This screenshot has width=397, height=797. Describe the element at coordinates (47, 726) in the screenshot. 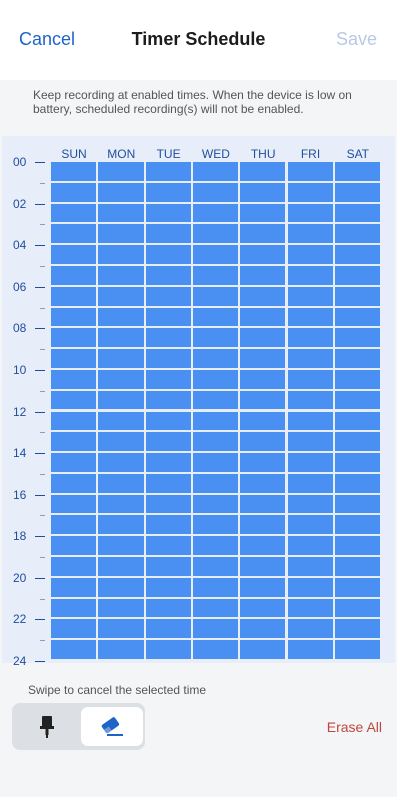

I see `brush-tool-button` at that location.